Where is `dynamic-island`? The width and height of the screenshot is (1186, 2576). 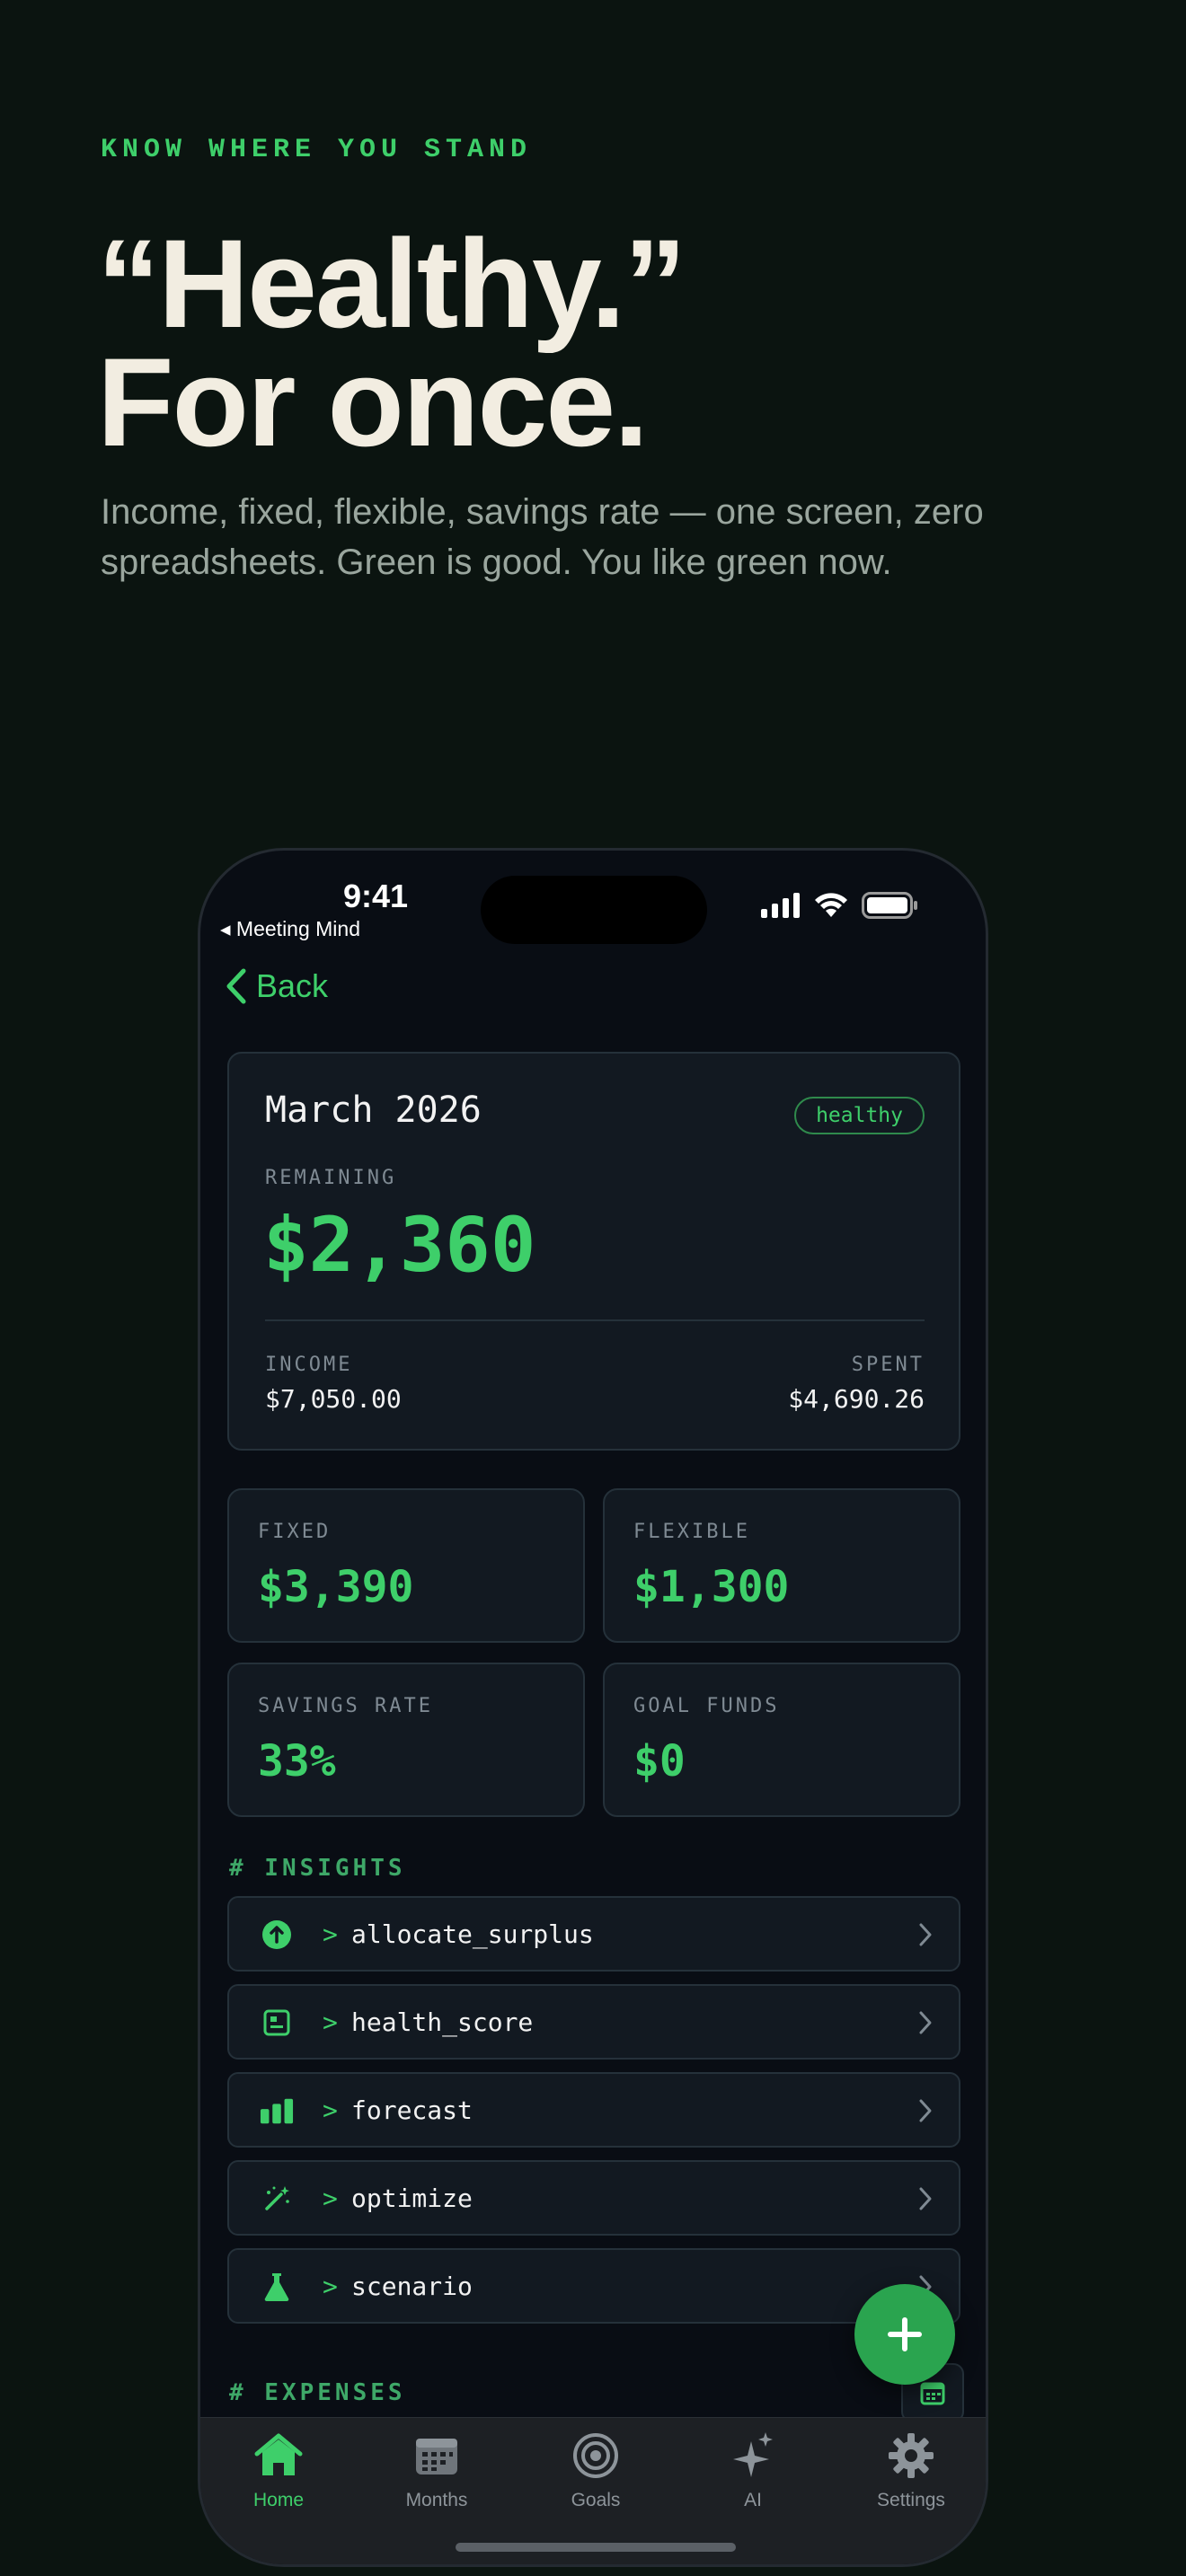
dynamic-island is located at coordinates (594, 910).